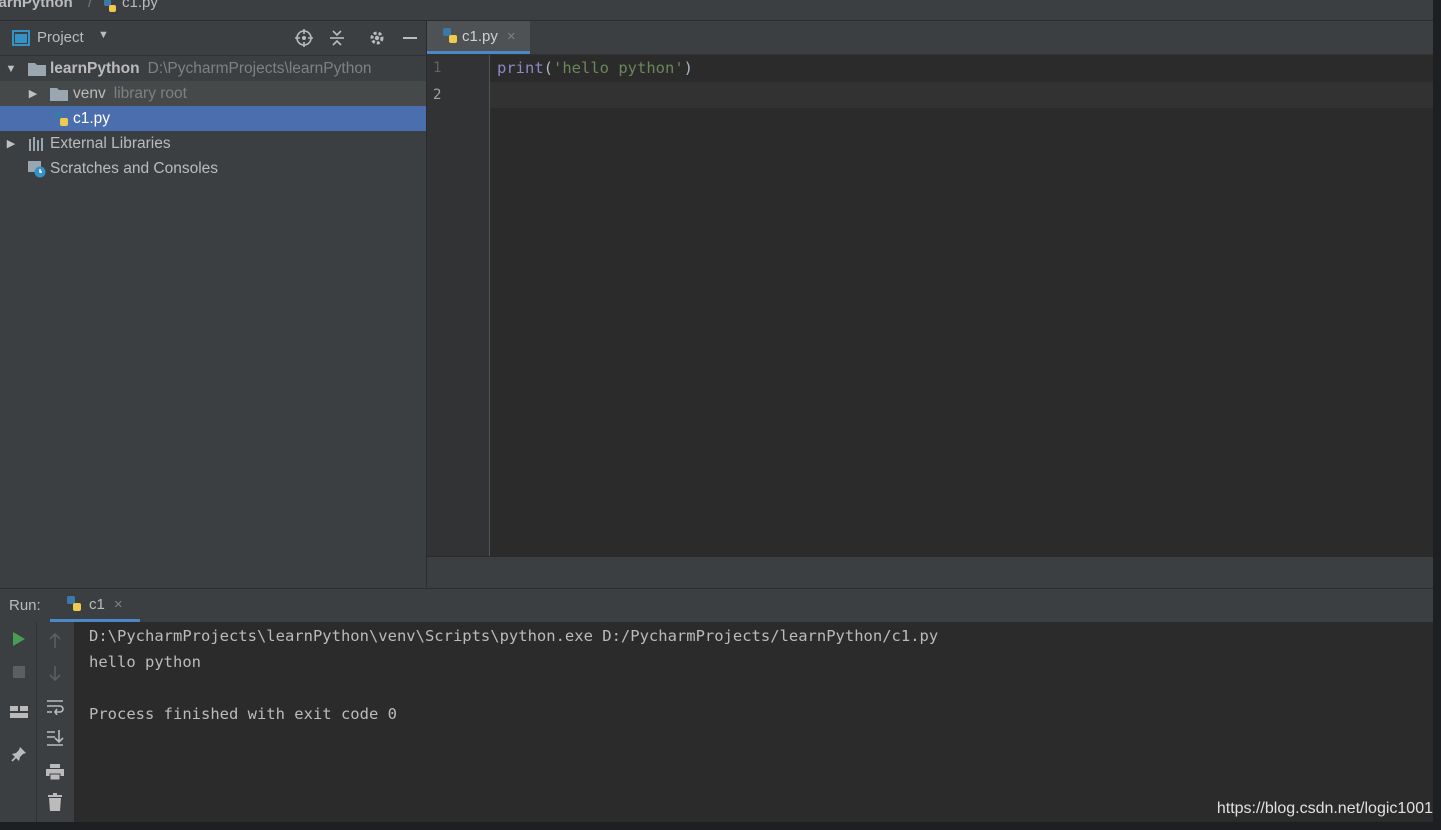 This screenshot has height=830, width=1441. I want to click on code-string: 'hello python', so click(618, 68).